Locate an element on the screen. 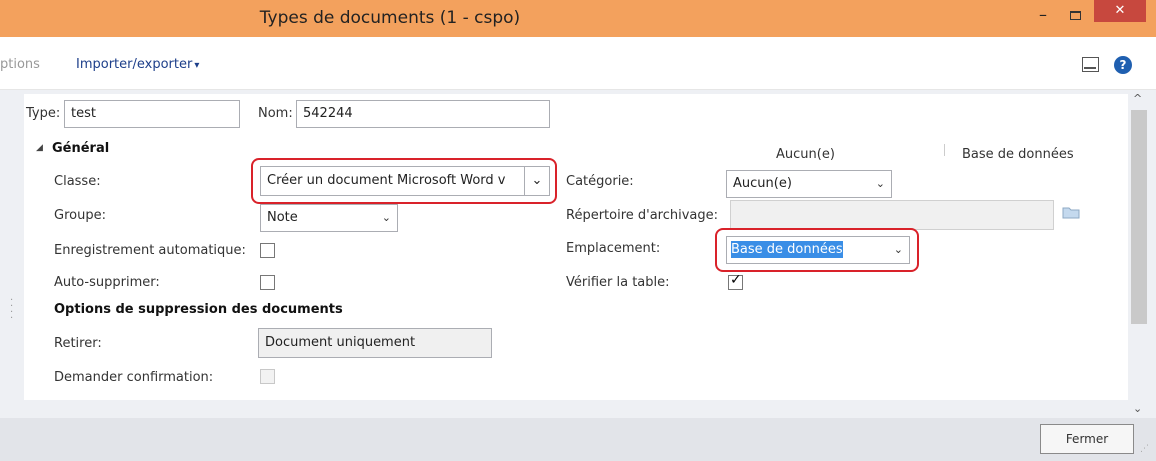  categorie-select-value: Aucun(e) is located at coordinates (762, 183).